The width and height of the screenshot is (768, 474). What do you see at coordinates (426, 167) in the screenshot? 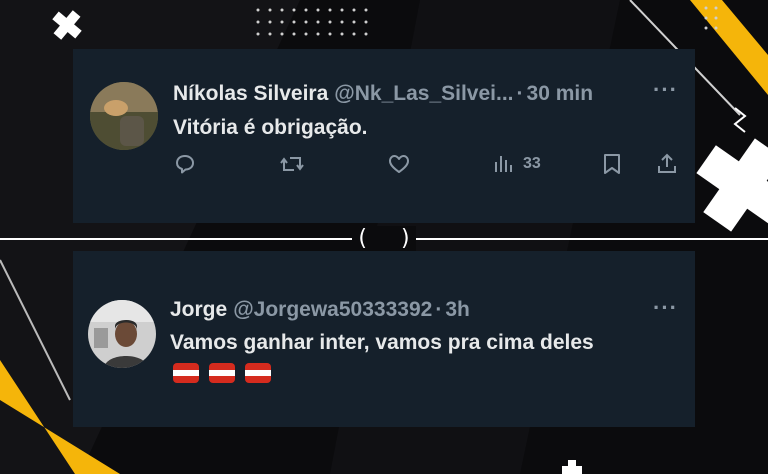
I see `action-bar: 33` at bounding box center [426, 167].